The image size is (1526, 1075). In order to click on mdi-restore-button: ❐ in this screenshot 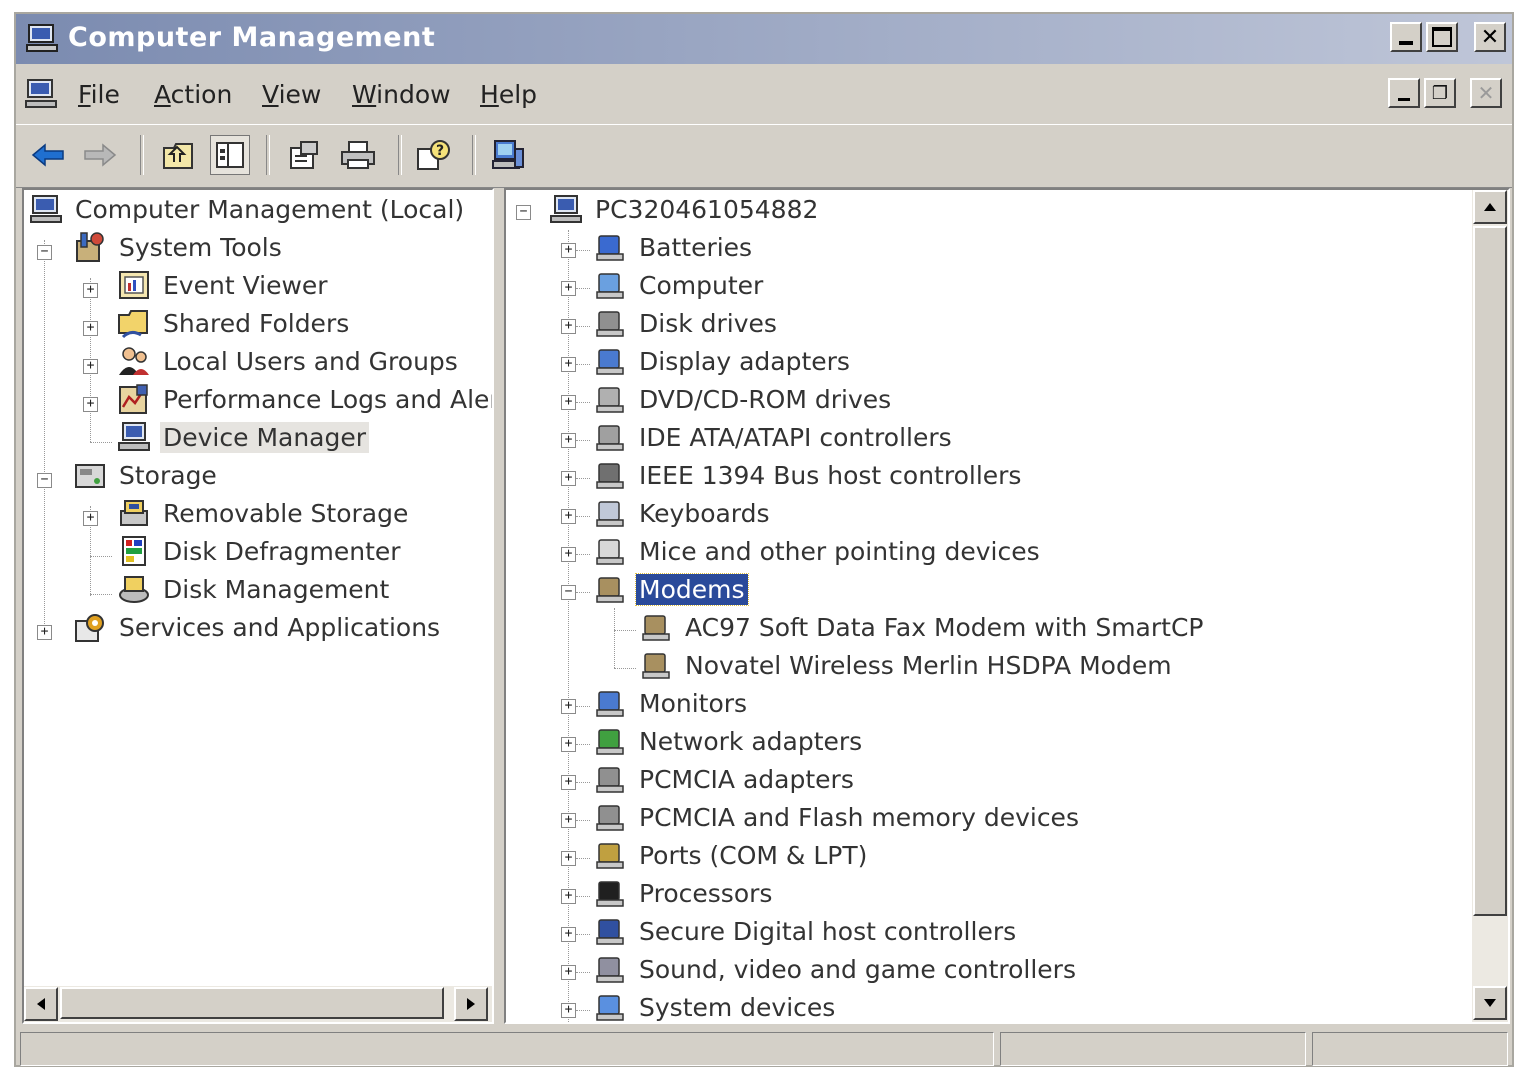, I will do `click(1440, 93)`.